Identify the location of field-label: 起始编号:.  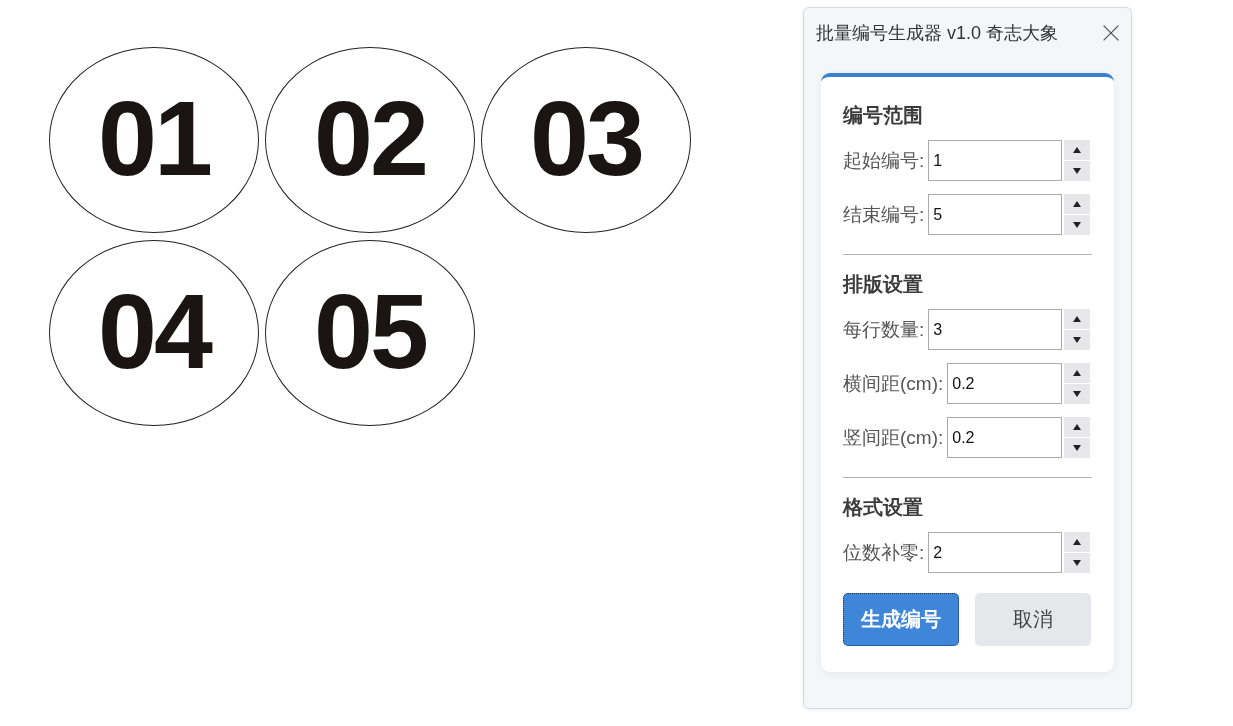
(884, 160).